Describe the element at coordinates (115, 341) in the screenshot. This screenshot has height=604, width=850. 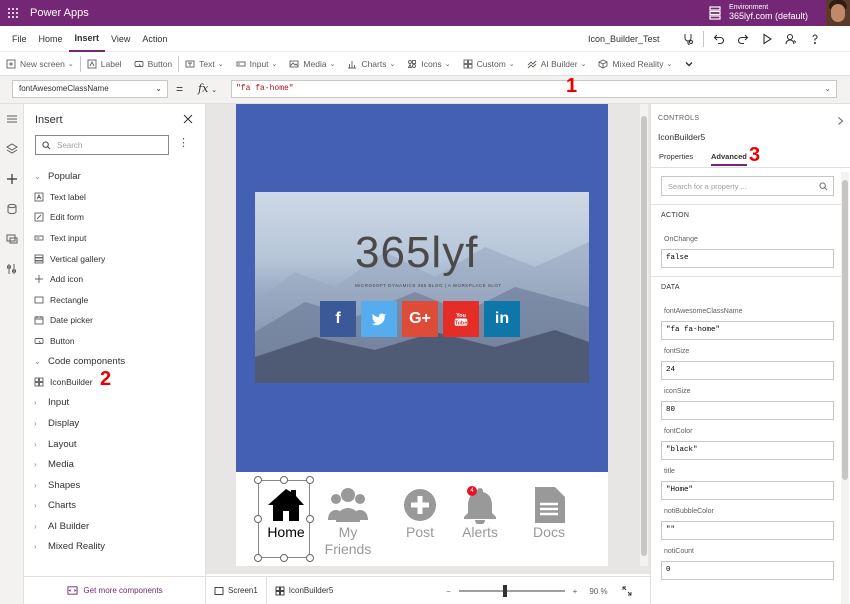
I see `insert-item-button: Button` at that location.